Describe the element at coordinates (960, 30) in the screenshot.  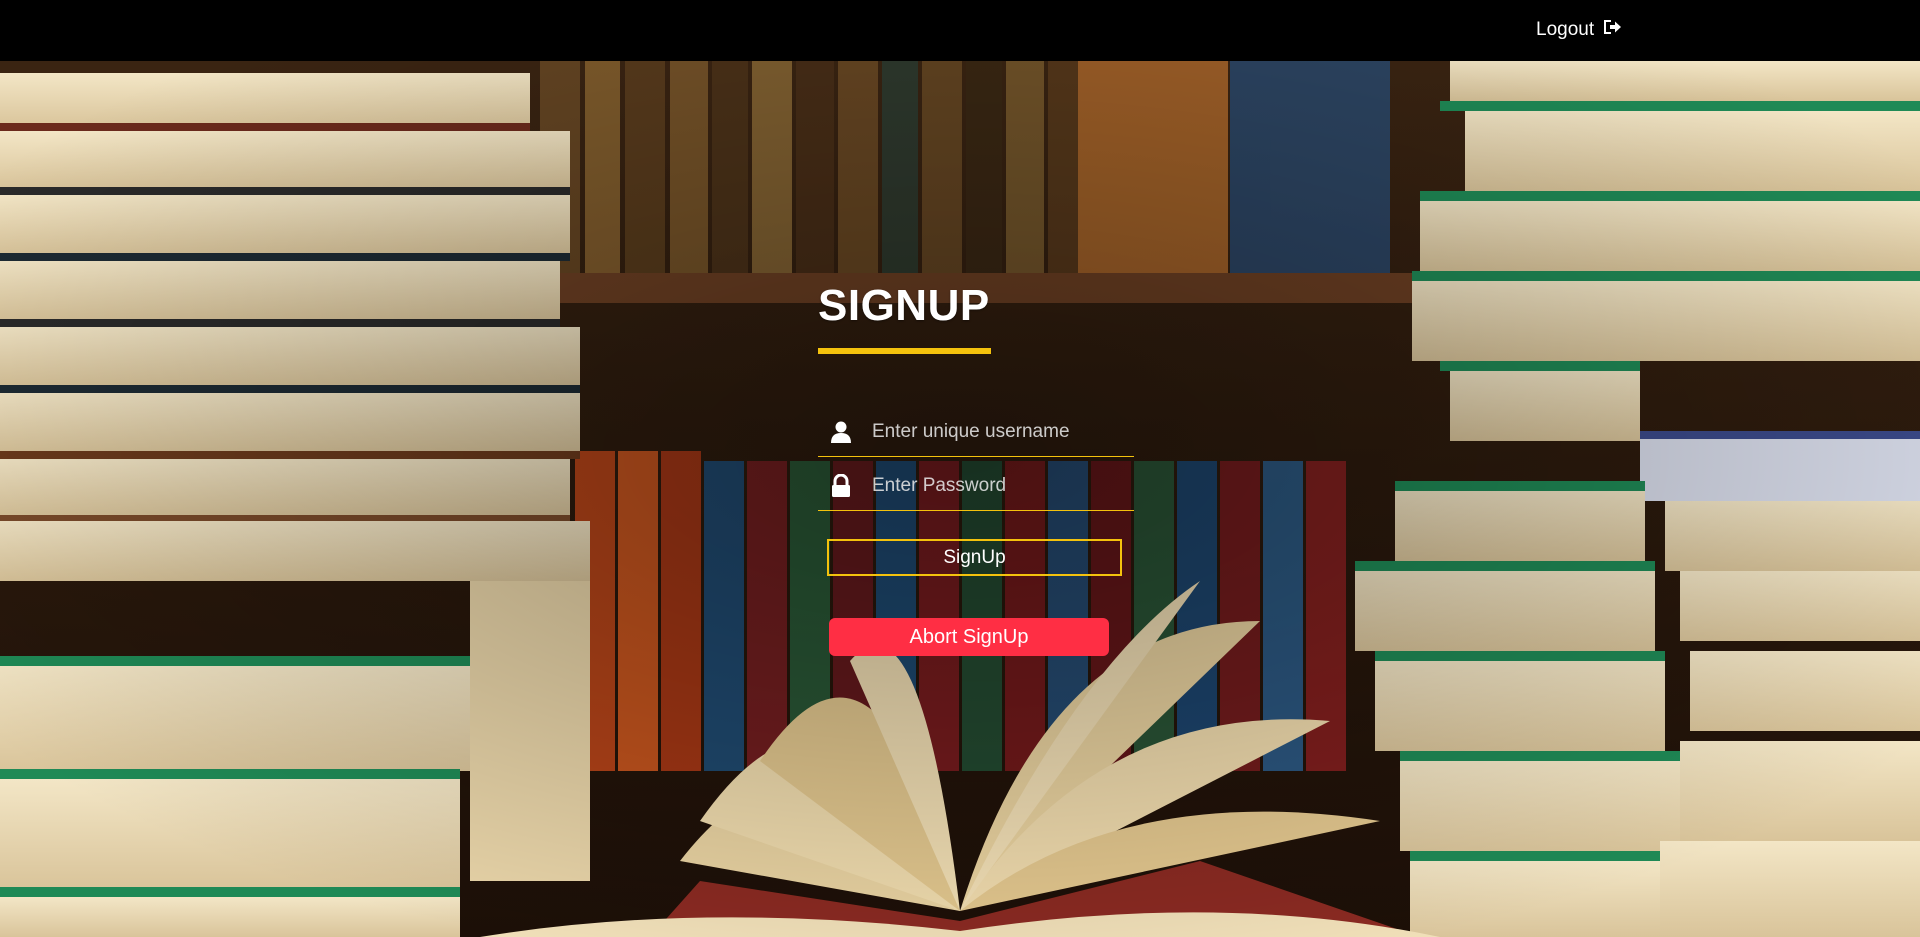
I see `top-navbar: Logout` at that location.